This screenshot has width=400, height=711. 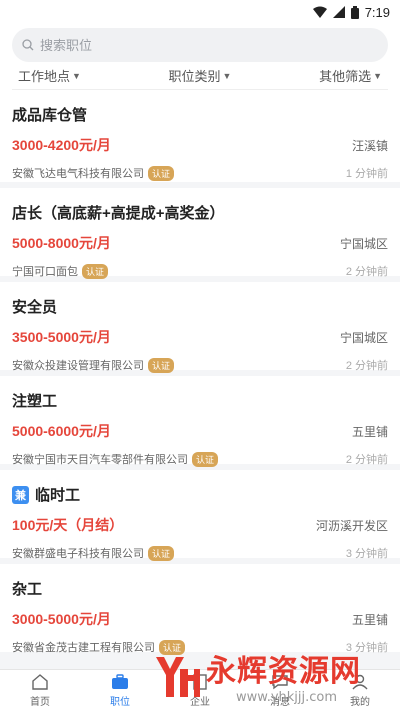 I want to click on company-name: 安徽省金茂古建工程有限公司, so click(x=83, y=648).